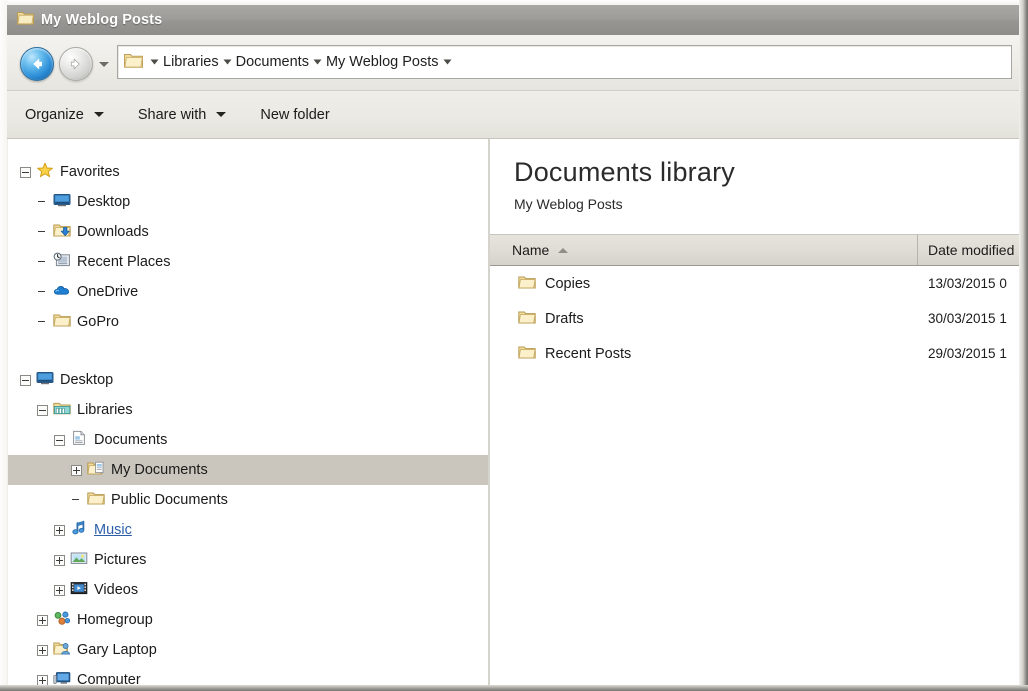 This screenshot has width=1028, height=691. Describe the element at coordinates (79, 590) in the screenshot. I see `videos-icon` at that location.